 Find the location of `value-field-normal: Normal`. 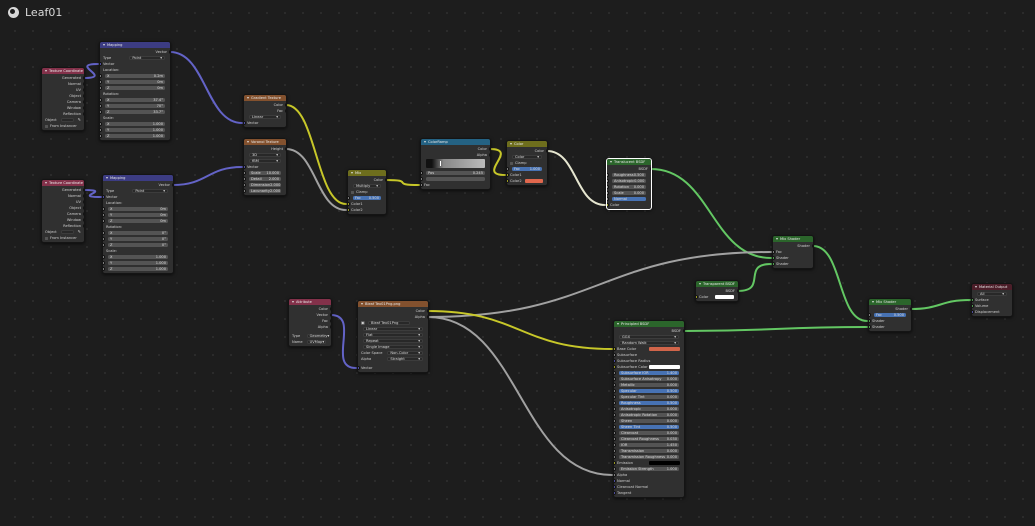

value-field-normal: Normal is located at coordinates (629, 199).